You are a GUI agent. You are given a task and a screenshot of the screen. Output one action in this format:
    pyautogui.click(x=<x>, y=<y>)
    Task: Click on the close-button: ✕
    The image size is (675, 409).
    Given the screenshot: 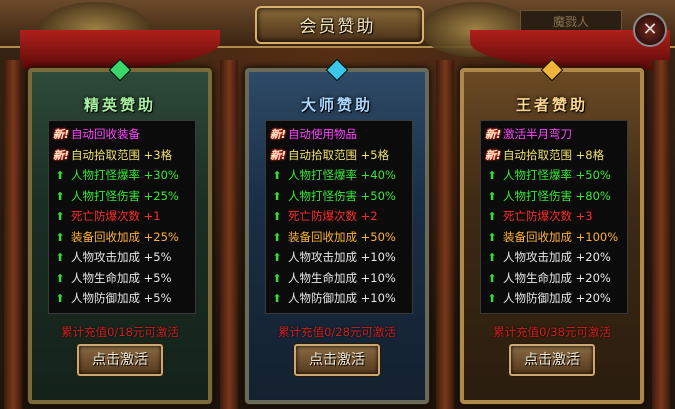 What is the action you would take?
    pyautogui.click(x=650, y=30)
    